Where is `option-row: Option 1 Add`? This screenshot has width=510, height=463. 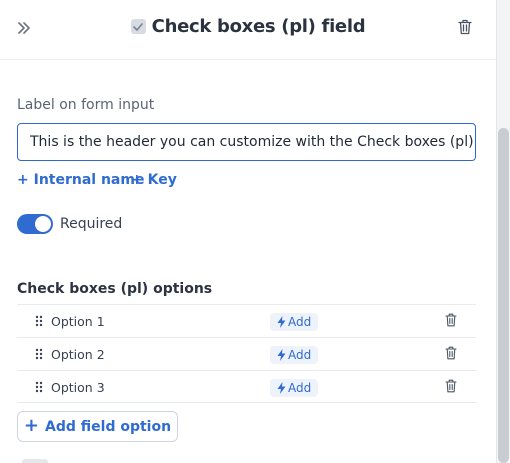
option-row: Option 1 Add is located at coordinates (246, 320).